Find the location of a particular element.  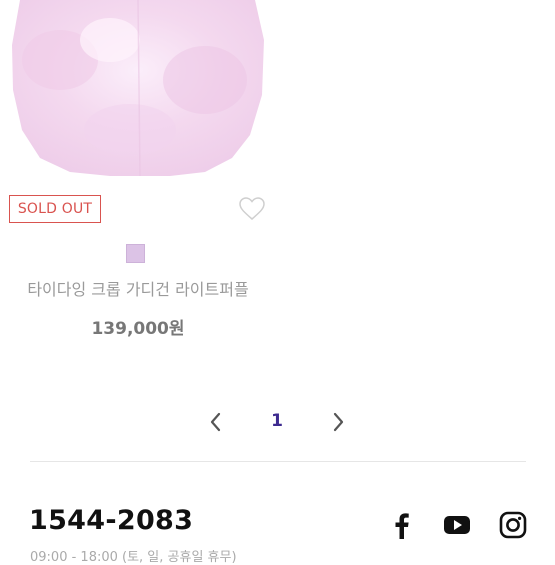

product-price: 139,000원 is located at coordinates (138, 329).